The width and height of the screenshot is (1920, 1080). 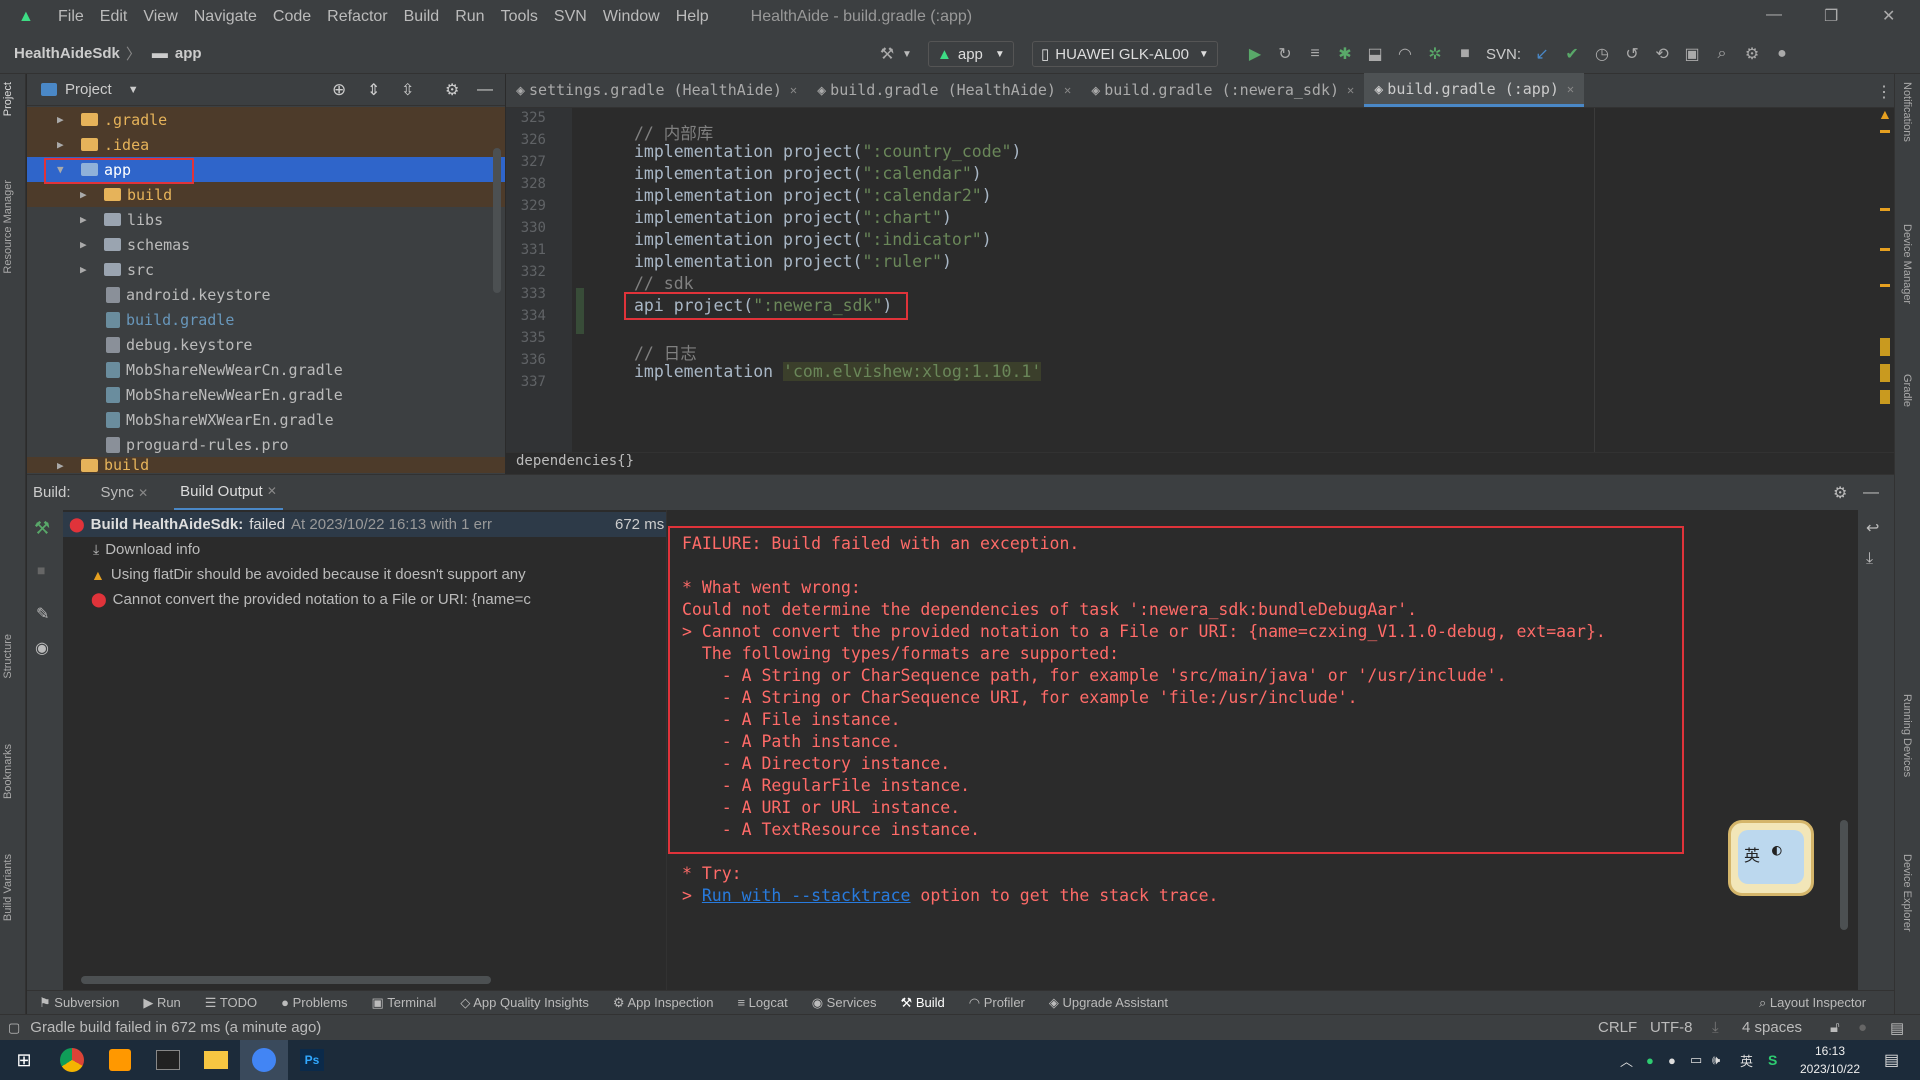 What do you see at coordinates (266, 244) in the screenshot?
I see `tree-item-schemas: ▶ schemas` at bounding box center [266, 244].